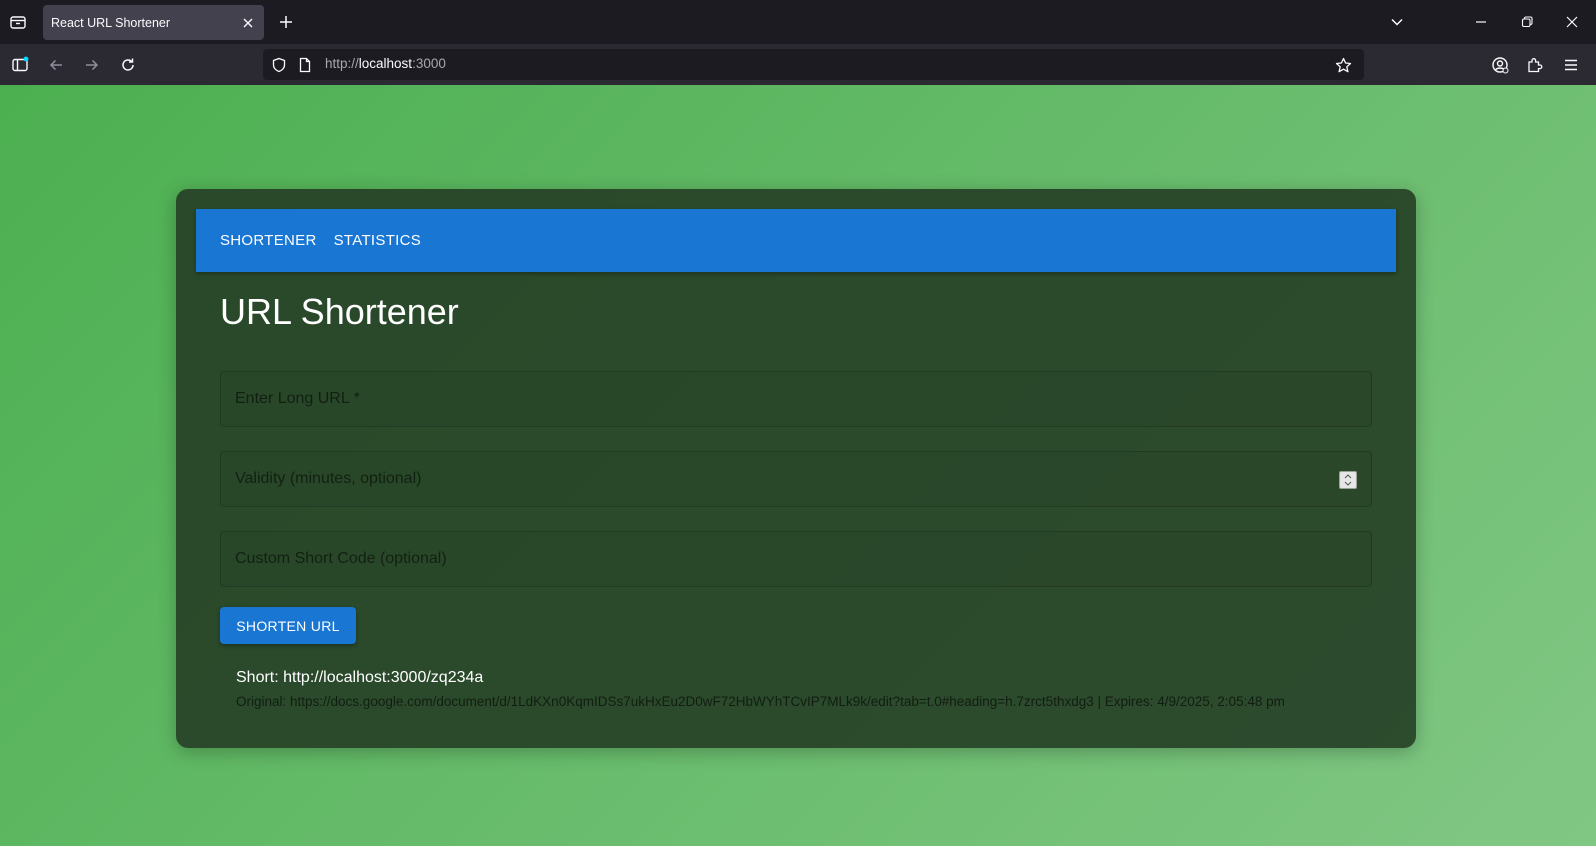  What do you see at coordinates (279, 65) in the screenshot?
I see `shield-icon` at bounding box center [279, 65].